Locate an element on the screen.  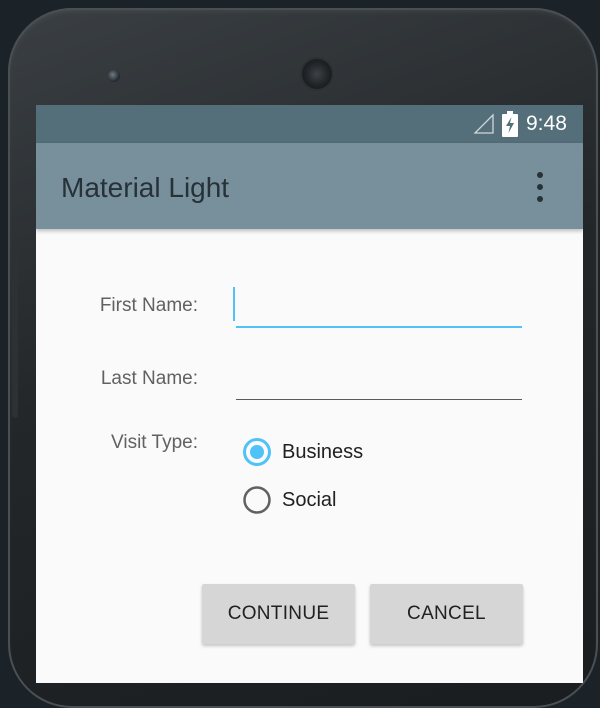
cancel-button: CANCEL is located at coordinates (446, 614).